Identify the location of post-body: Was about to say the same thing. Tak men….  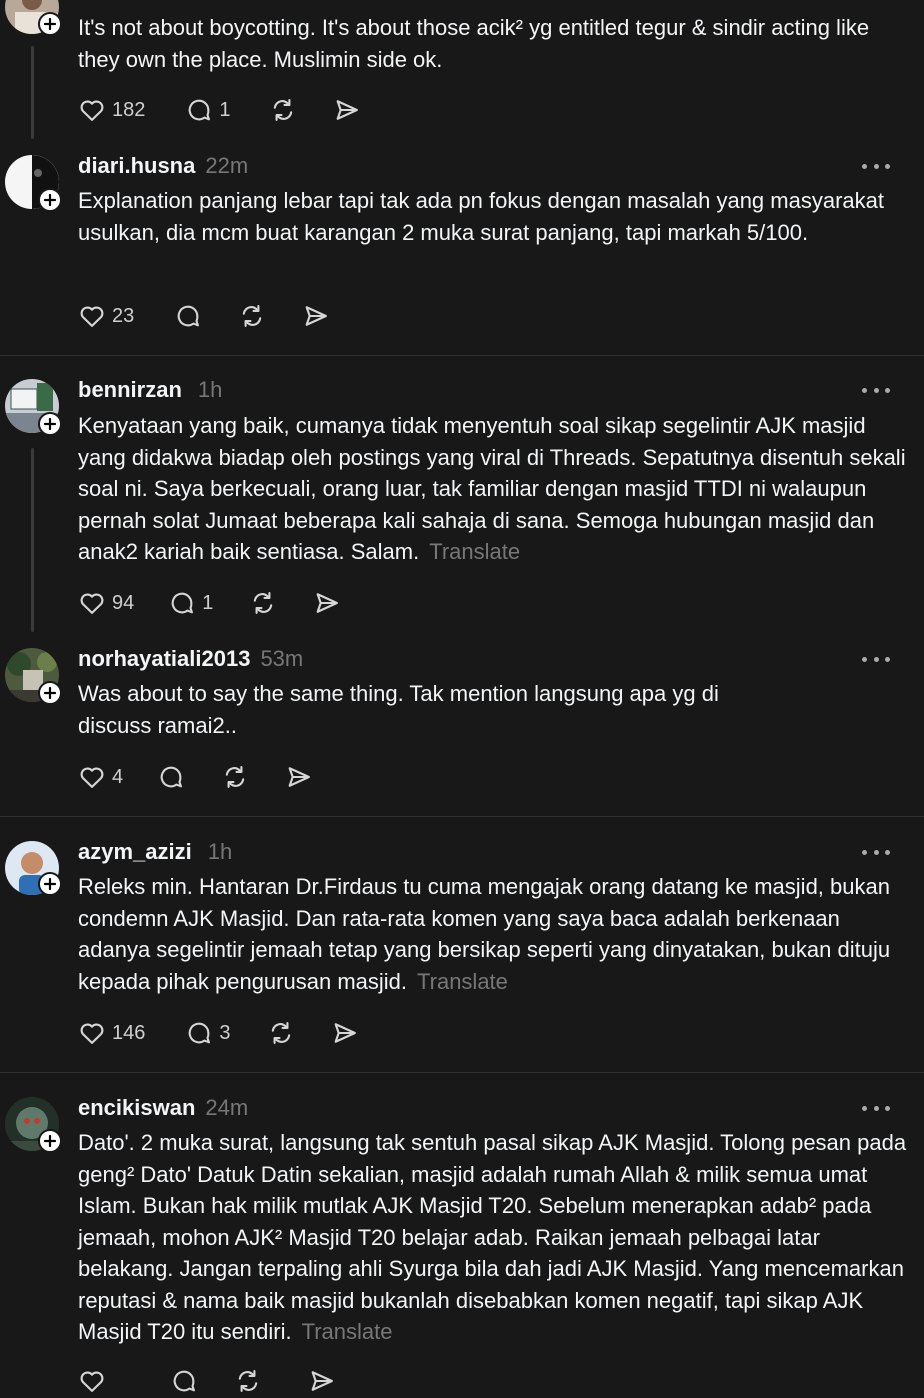
(398, 709).